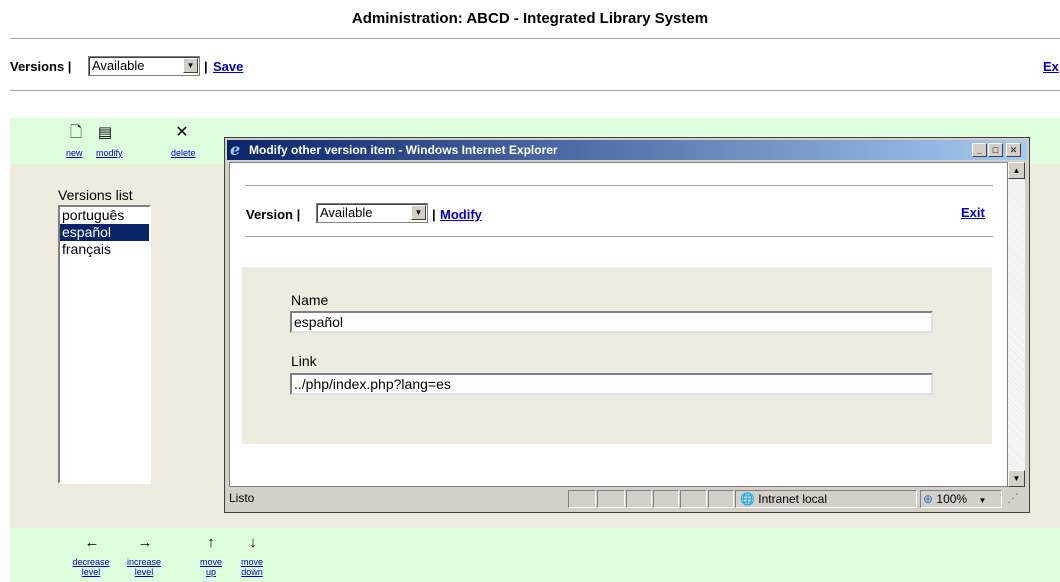 Image resolution: width=1060 pixels, height=582 pixels. I want to click on zone-panel: 🌐 Intranet local, so click(826, 499).